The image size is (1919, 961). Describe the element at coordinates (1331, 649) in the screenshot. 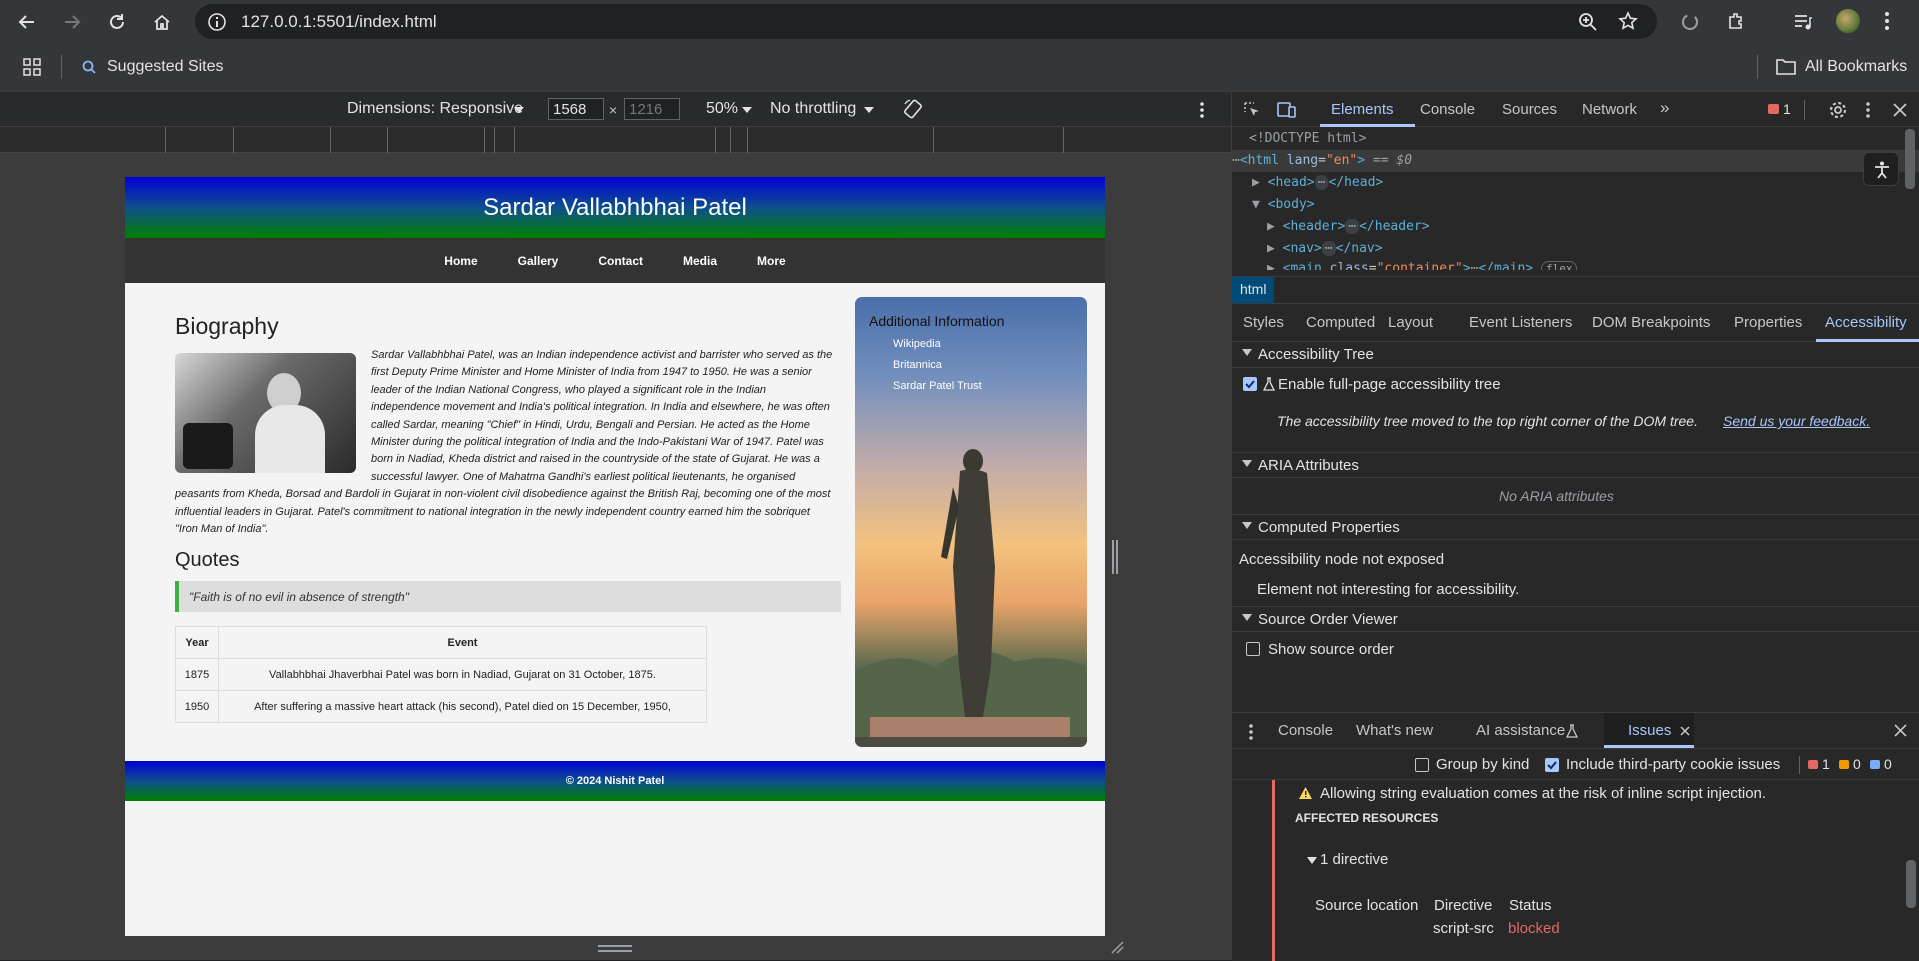

I see `show-source-order-label: Show source order` at that location.